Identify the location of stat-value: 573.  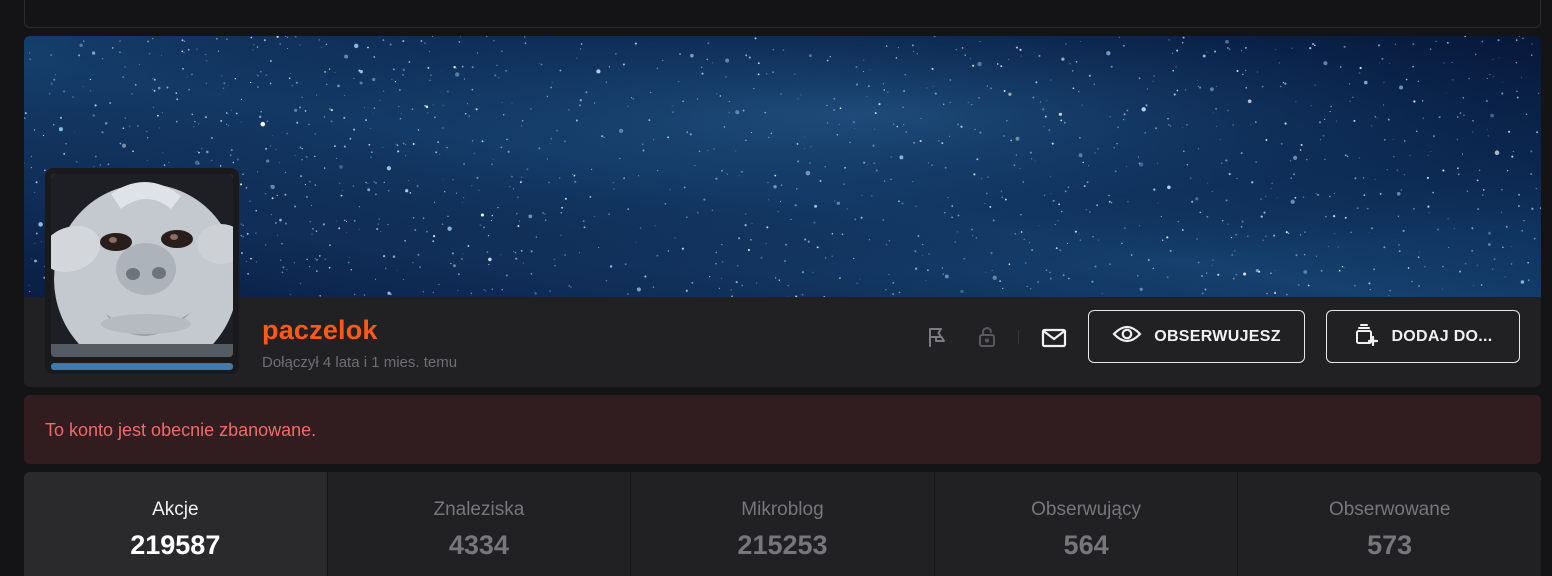
(1390, 545).